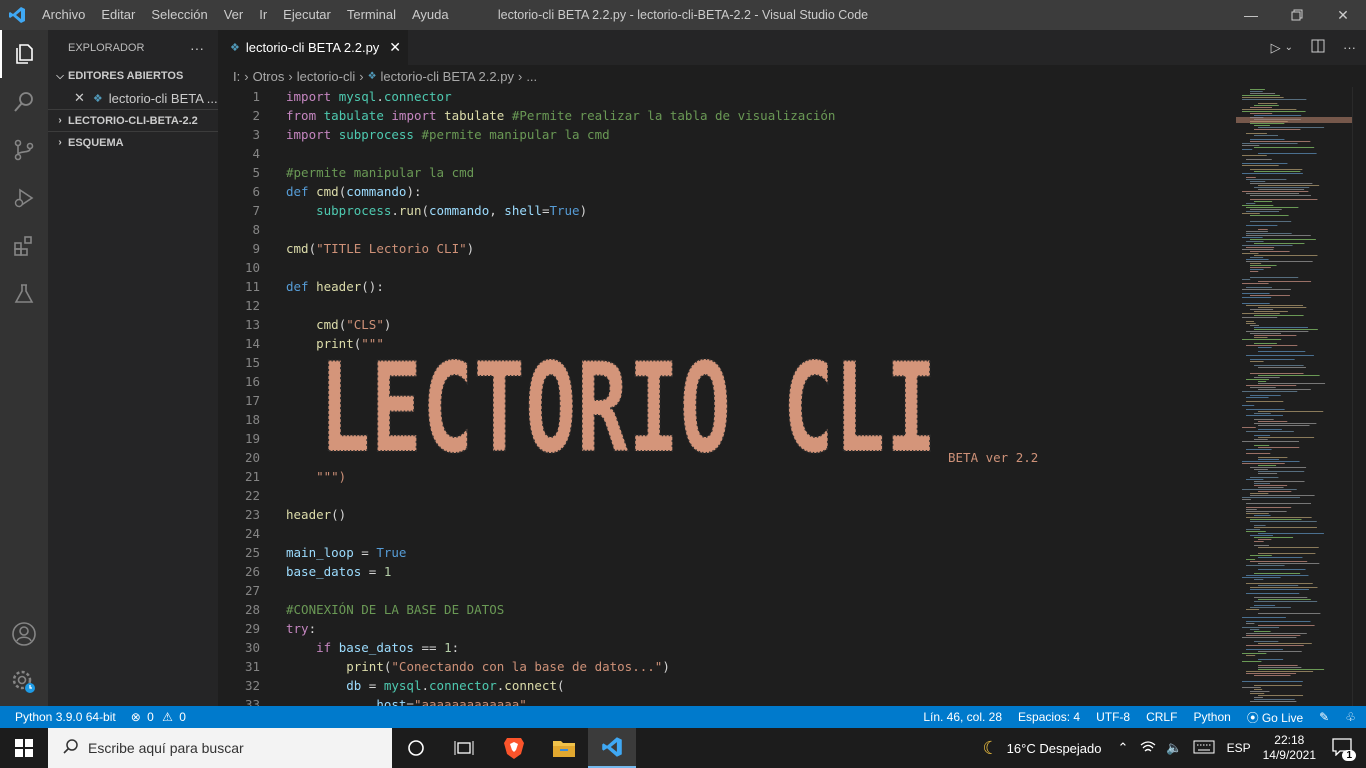  Describe the element at coordinates (1359, 396) in the screenshot. I see `vertical-scrollbar` at that location.